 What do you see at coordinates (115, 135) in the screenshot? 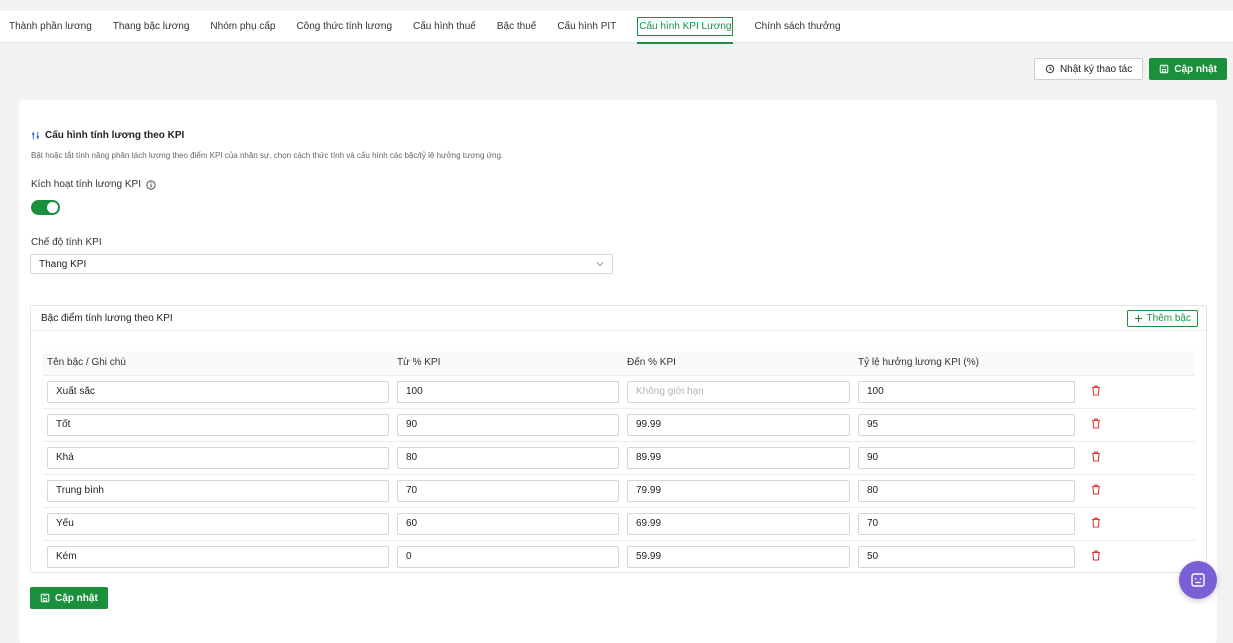
I see `section-title-text: Cấu hình tính lương theo KPI` at bounding box center [115, 135].